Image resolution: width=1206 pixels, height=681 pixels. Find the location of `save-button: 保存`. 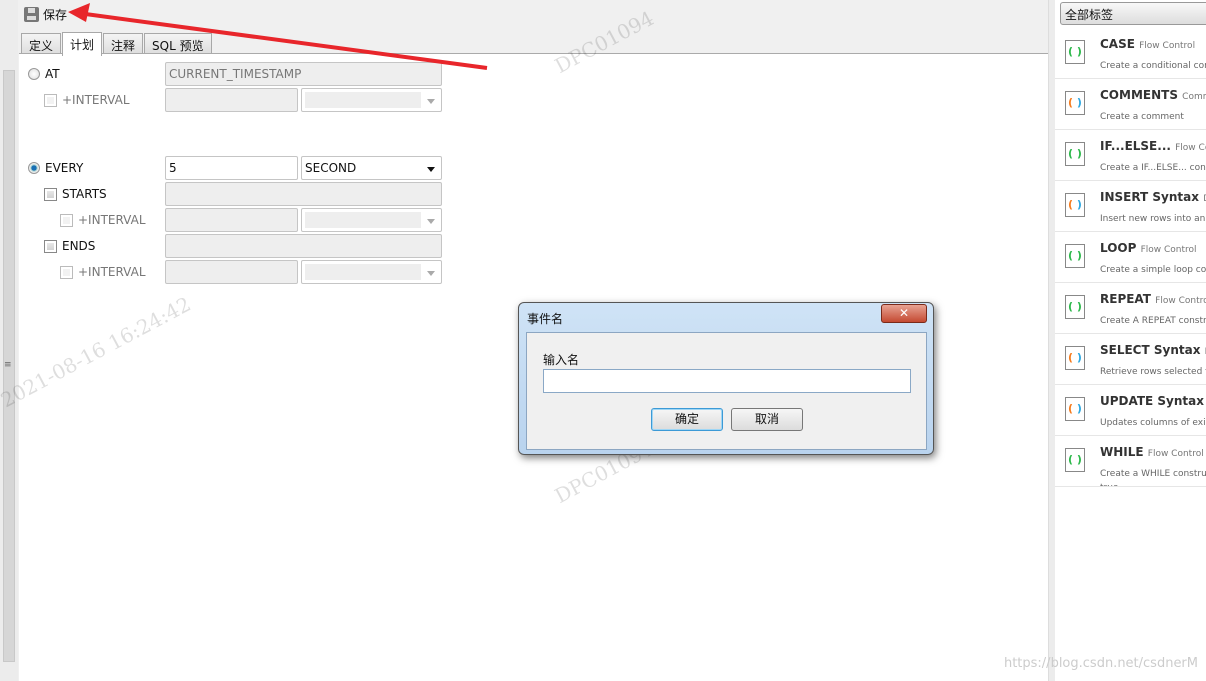

save-button: 保存 is located at coordinates (45, 14).